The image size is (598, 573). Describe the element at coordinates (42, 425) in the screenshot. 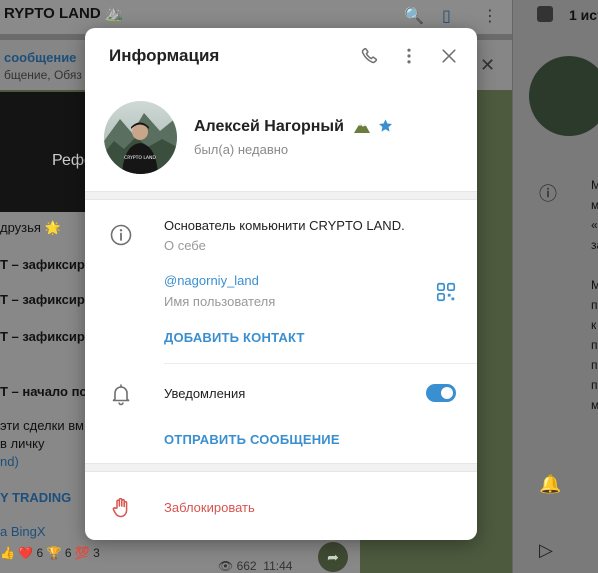

I see `message-line: эти сделки вм` at that location.